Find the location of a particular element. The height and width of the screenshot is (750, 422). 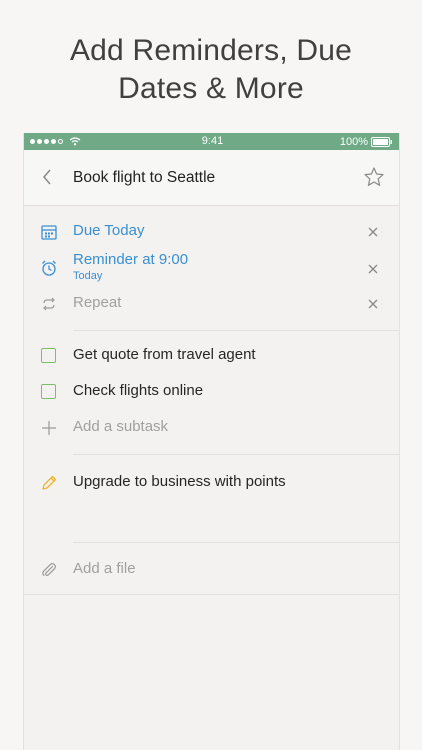

headline-line-2: Dates & More is located at coordinates (211, 88).